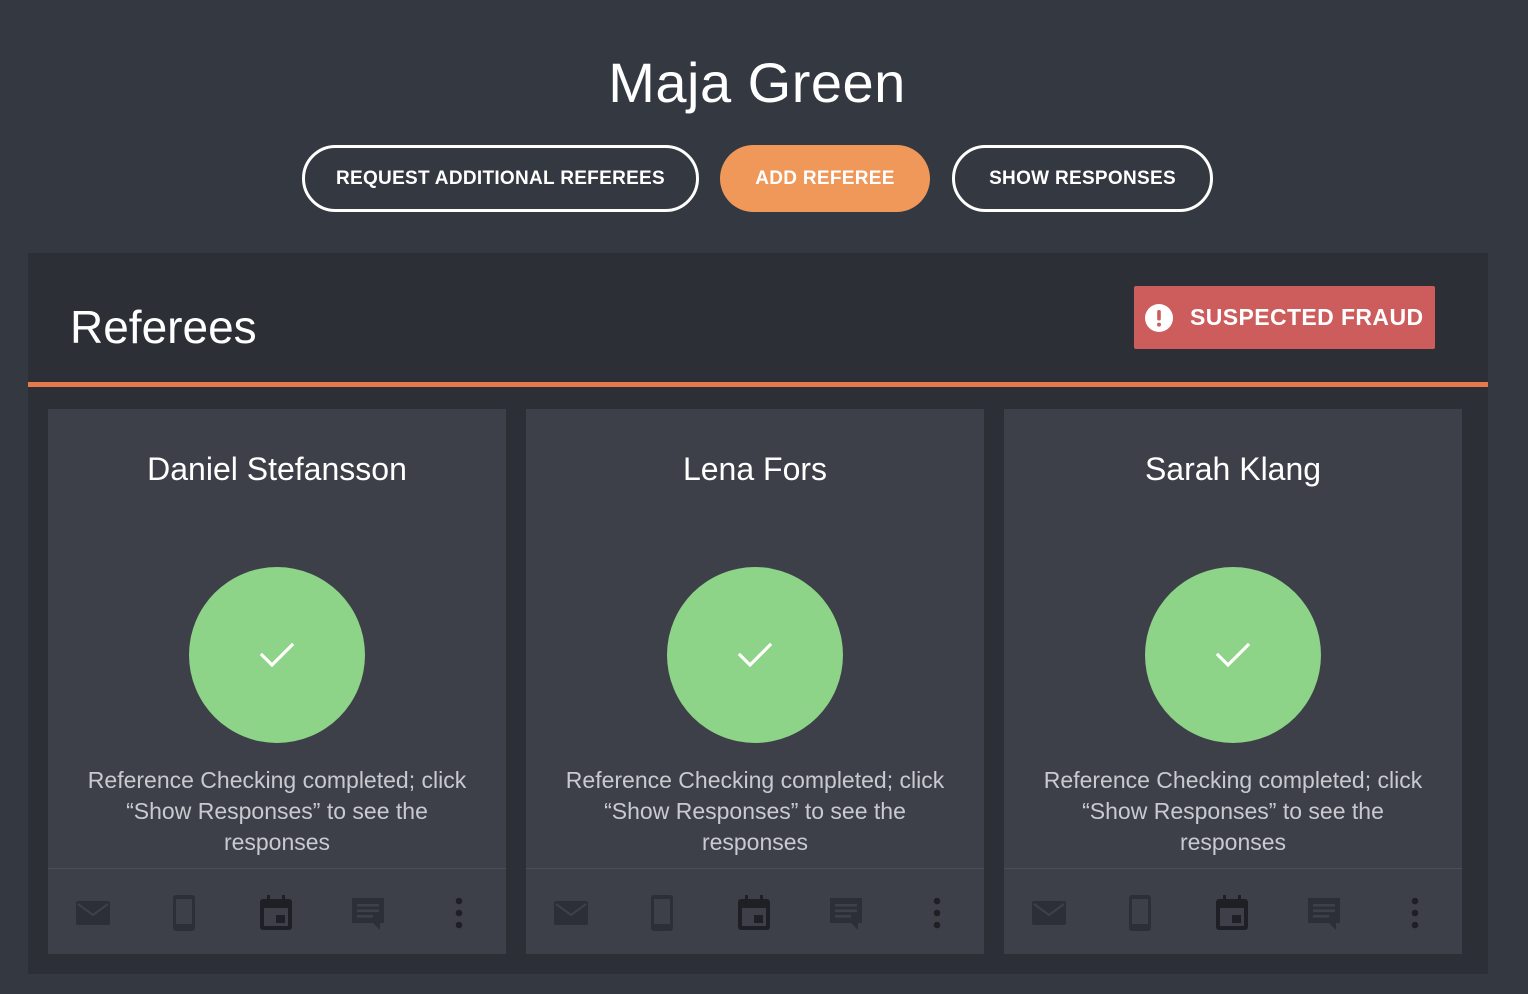  What do you see at coordinates (163, 327) in the screenshot?
I see `panel-title: Referees` at bounding box center [163, 327].